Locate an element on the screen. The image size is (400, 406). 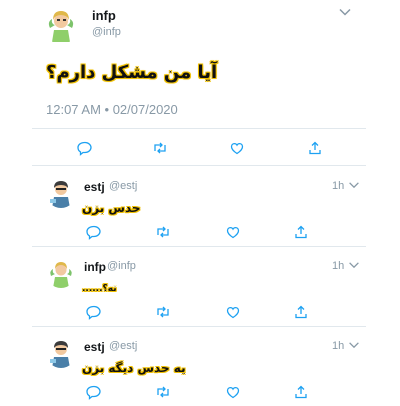
reply-text: حدس بزن is located at coordinates (111, 208).